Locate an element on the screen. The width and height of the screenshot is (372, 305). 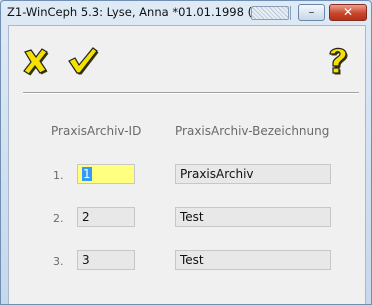
column-header-id: PraxisArchiv-ID is located at coordinates (96, 131).